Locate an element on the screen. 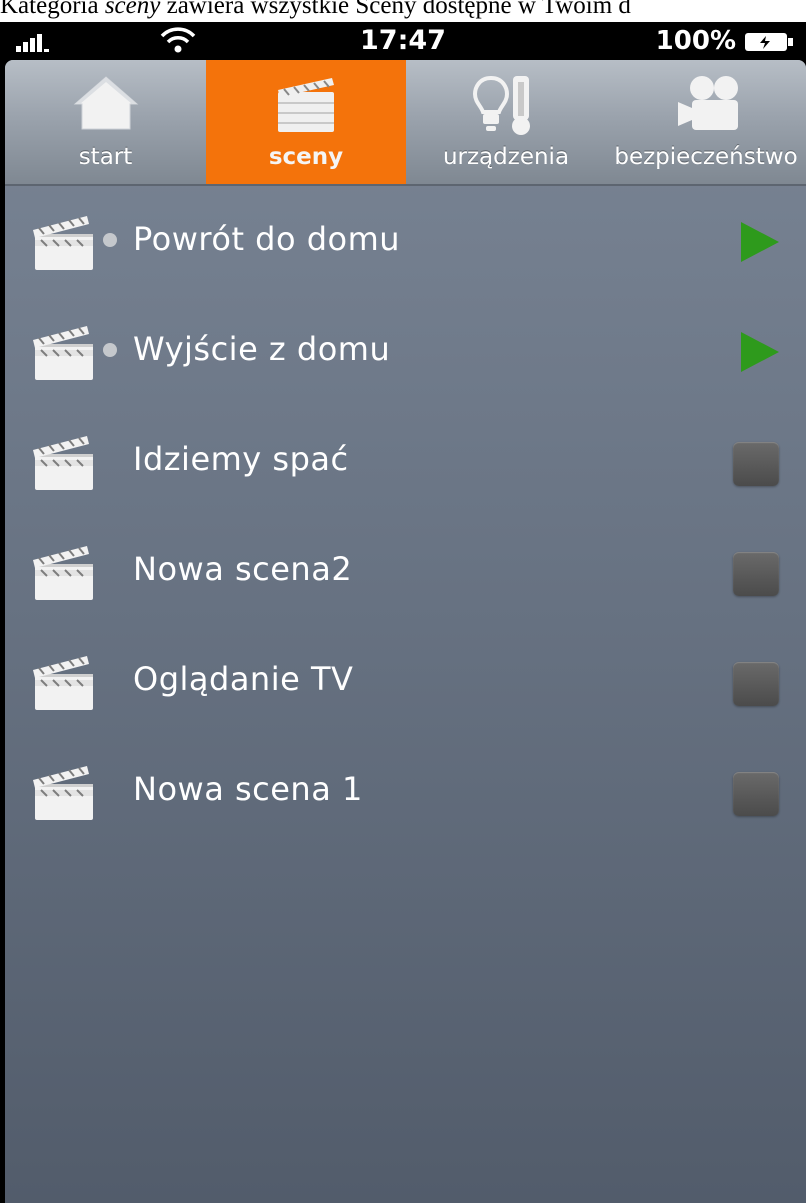 This screenshot has width=806, height=1203. battery-percent: 100% is located at coordinates (695, 41).